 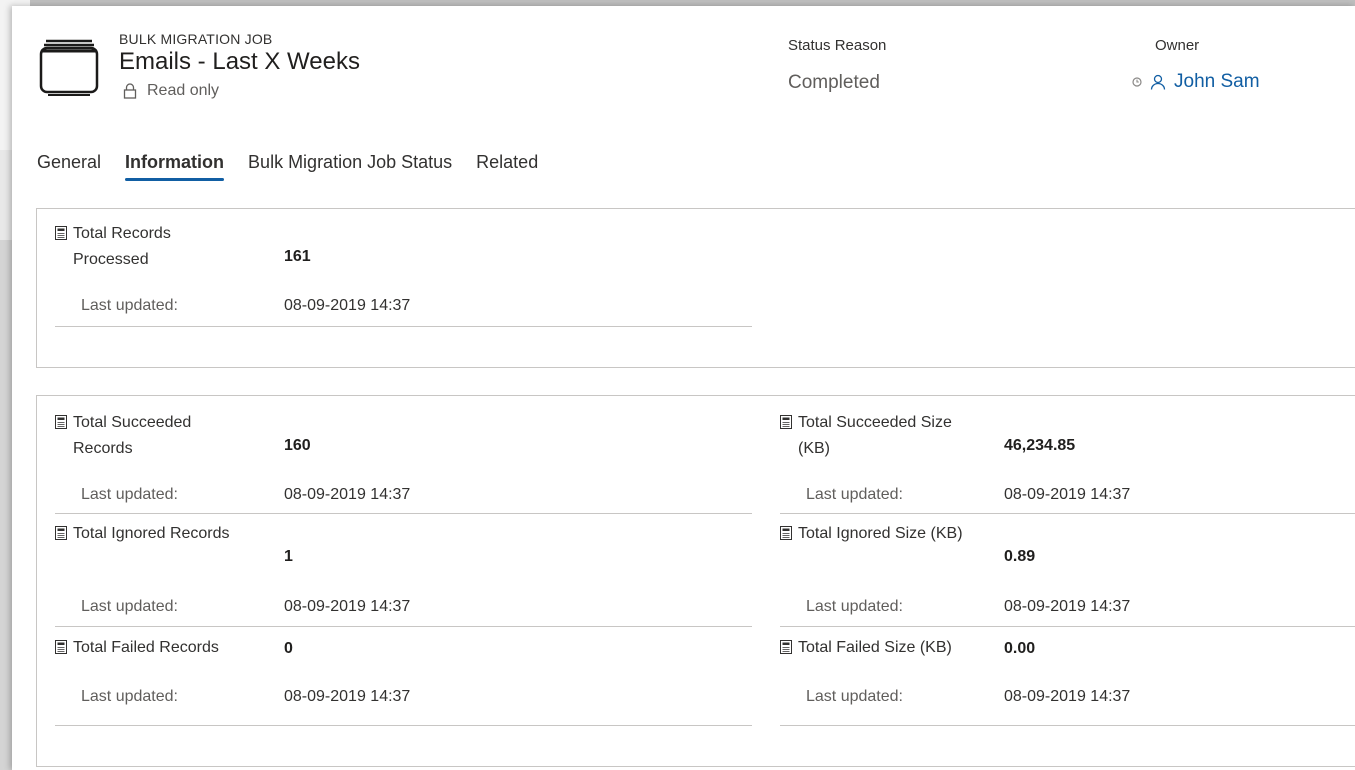 I want to click on tab-bulk-migration-job-status: Bulk Migration Job Status, so click(x=350, y=166).